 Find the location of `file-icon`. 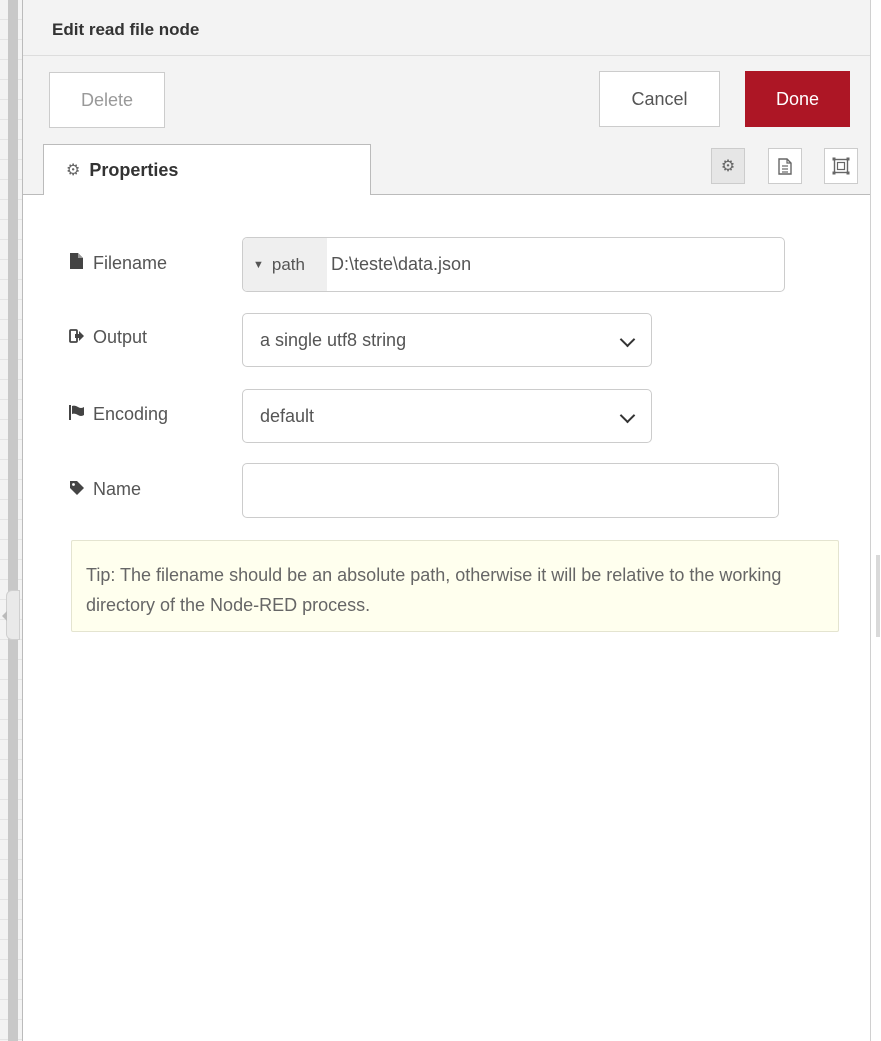

file-icon is located at coordinates (79, 263).